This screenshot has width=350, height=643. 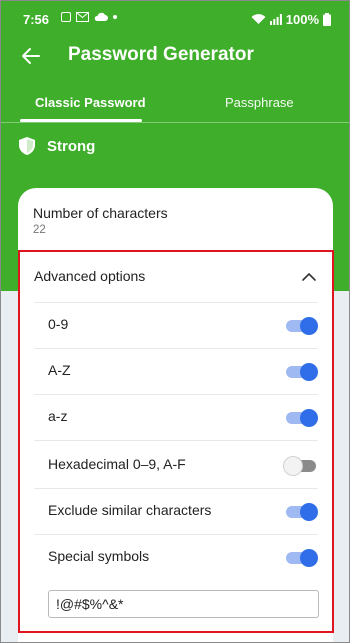 I want to click on chevron-up-icon, so click(x=309, y=277).